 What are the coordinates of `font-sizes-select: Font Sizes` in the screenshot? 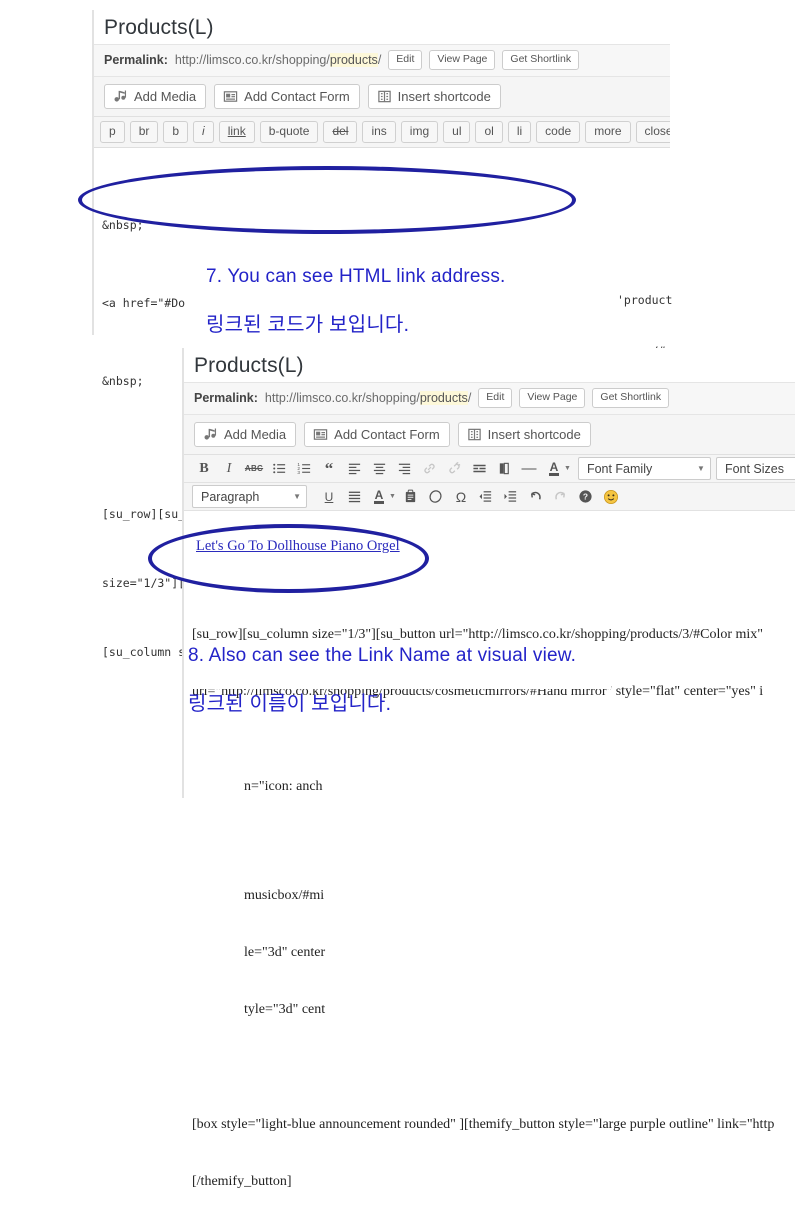 It's located at (755, 469).